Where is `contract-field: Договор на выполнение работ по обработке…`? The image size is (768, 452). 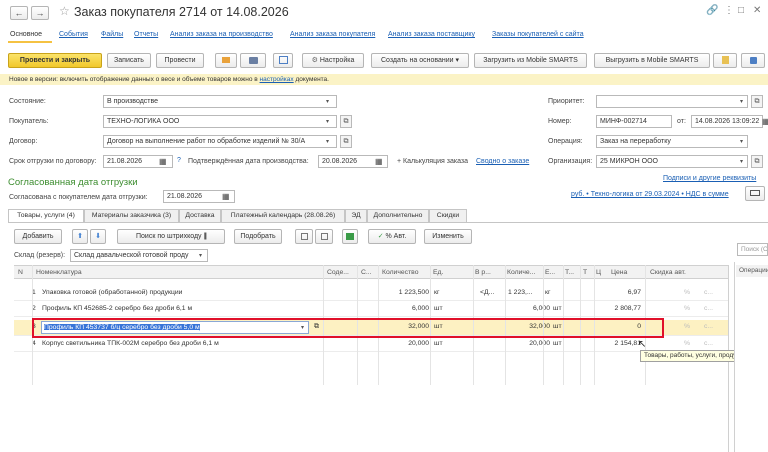
contract-field: Договор на выполнение работ по обработке… is located at coordinates (220, 141).